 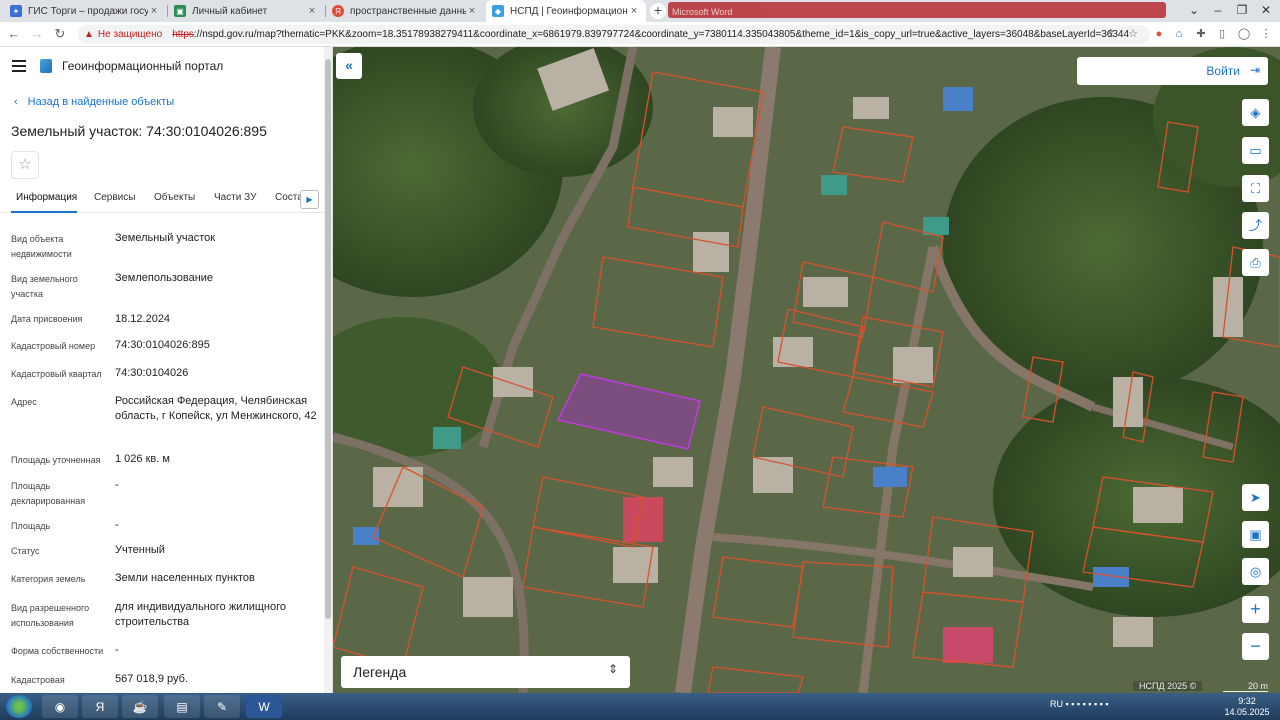 I want to click on prop-label-assignment-date: Дата присвоения, so click(x=47, y=319).